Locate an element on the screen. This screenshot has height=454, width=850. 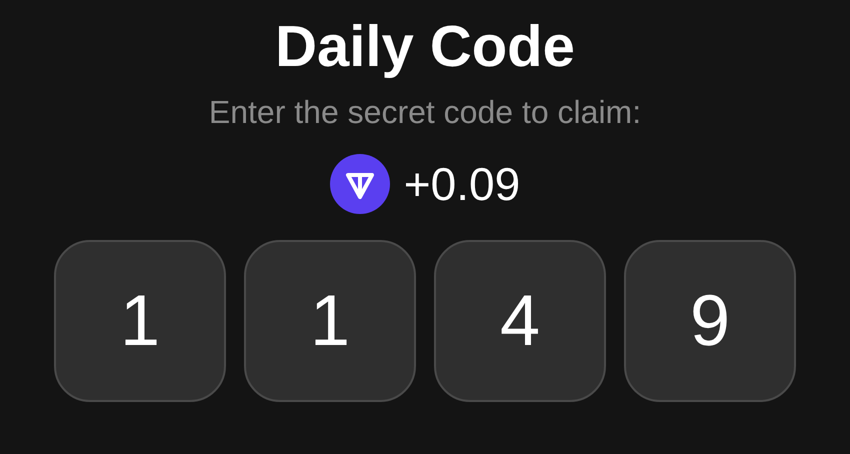
reward-amount: +0.09 is located at coordinates (462, 184).